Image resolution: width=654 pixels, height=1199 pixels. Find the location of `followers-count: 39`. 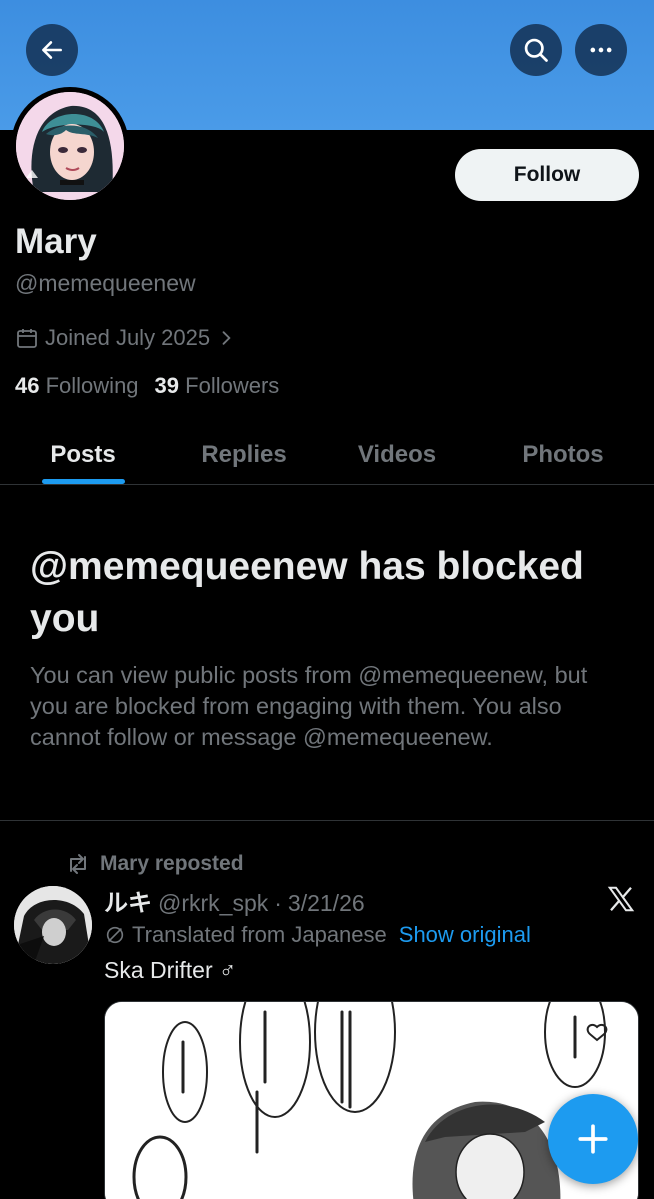

followers-count: 39 is located at coordinates (167, 385).